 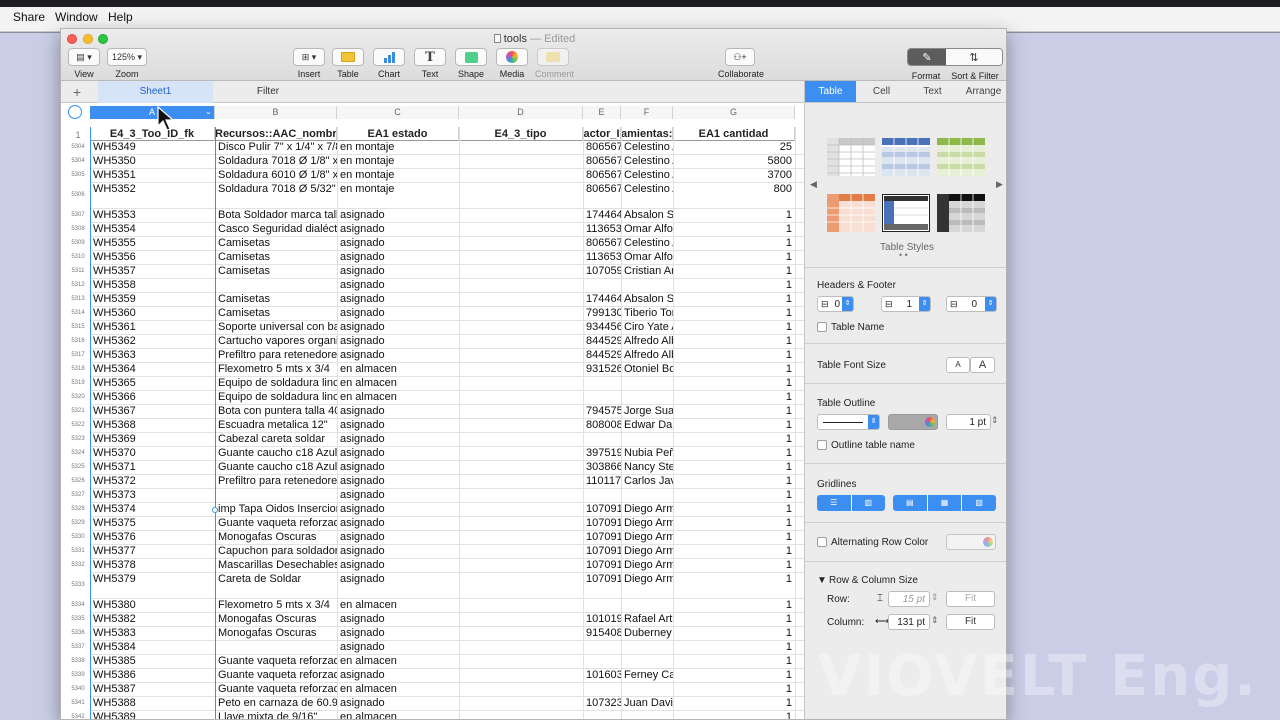 I want to click on table-cell: Rafael Artu, so click(x=647, y=619).